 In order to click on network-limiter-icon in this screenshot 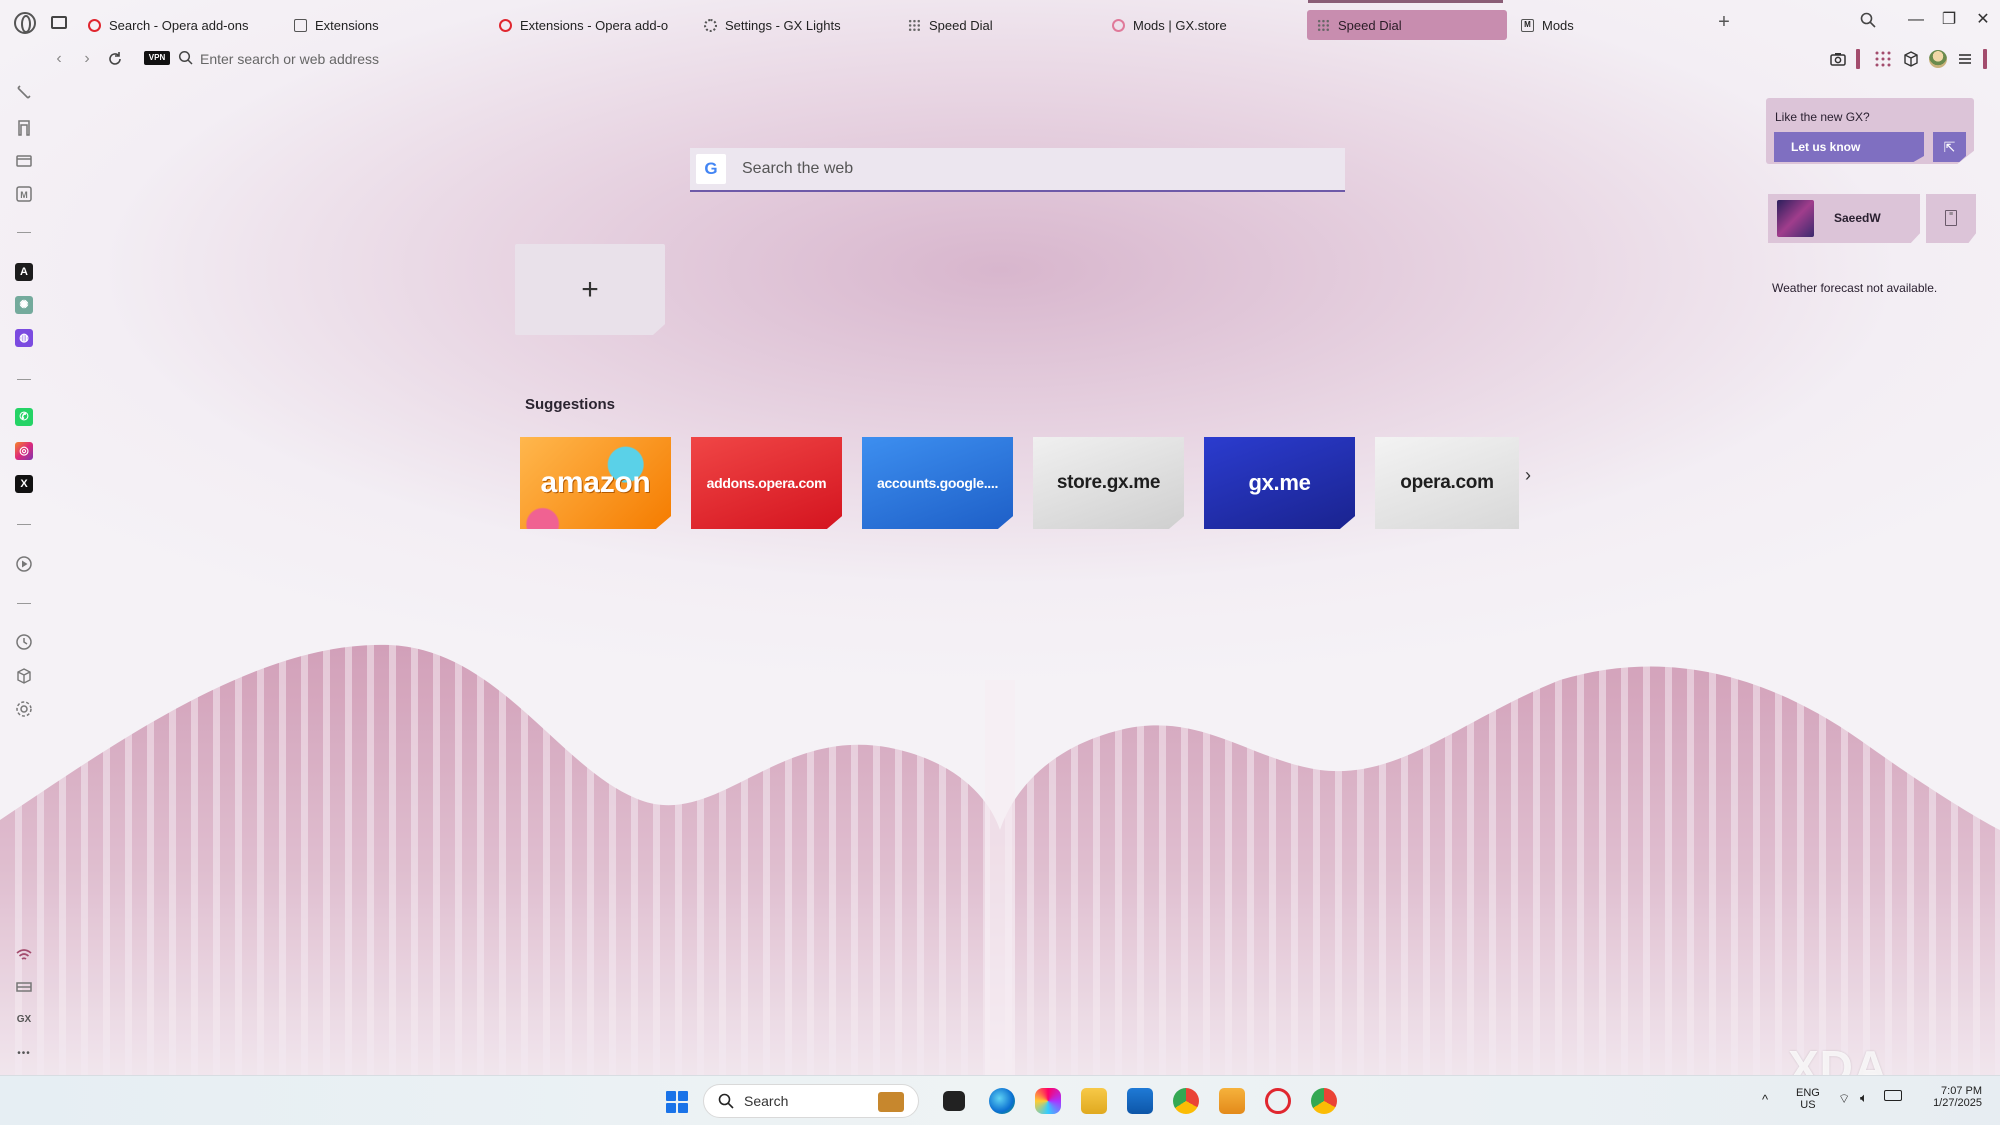, I will do `click(24, 955)`.